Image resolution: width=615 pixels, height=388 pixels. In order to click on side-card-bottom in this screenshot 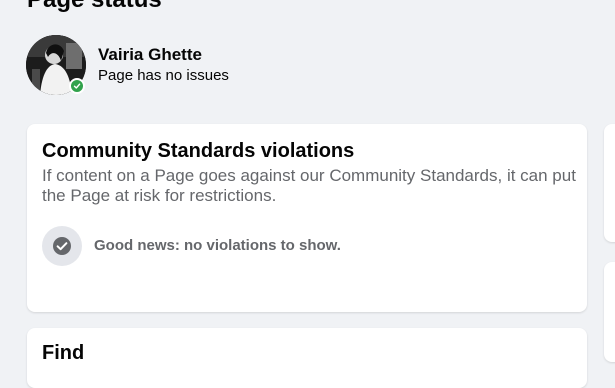, I will do `click(609, 312)`.